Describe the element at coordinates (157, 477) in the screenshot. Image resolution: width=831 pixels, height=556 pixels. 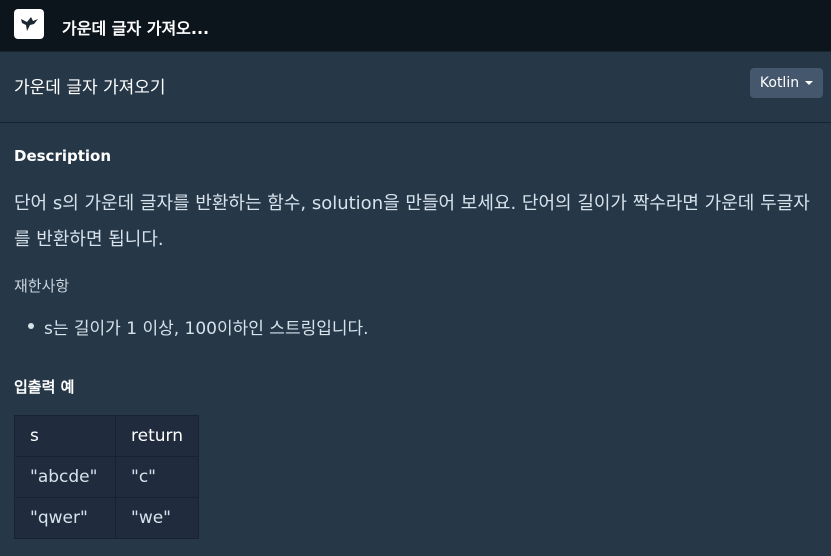
I see `table-cell: "c"` at that location.